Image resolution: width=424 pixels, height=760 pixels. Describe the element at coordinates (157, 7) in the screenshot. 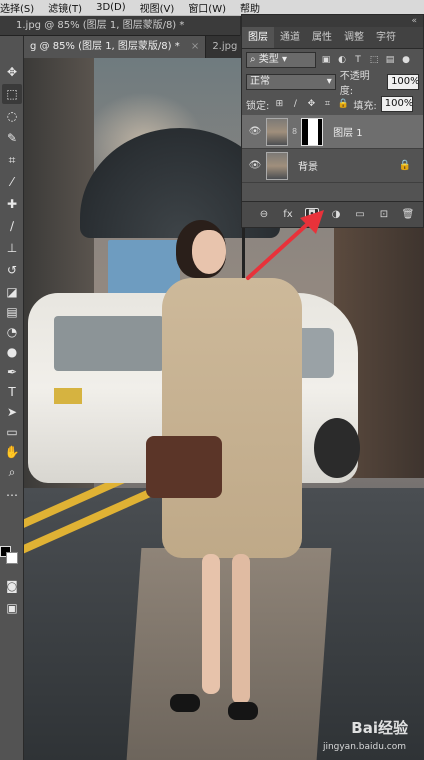

I see `menu-view: 视图(V)` at that location.